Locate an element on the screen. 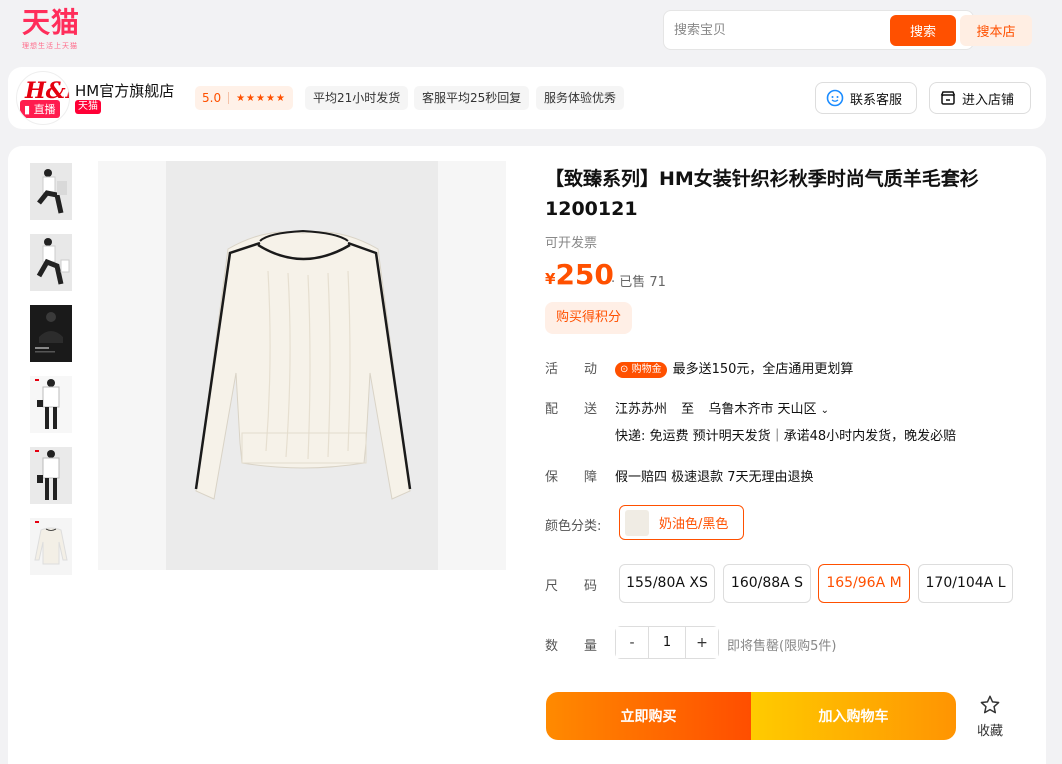  contact-service-button: 联系客服 is located at coordinates (866, 98).